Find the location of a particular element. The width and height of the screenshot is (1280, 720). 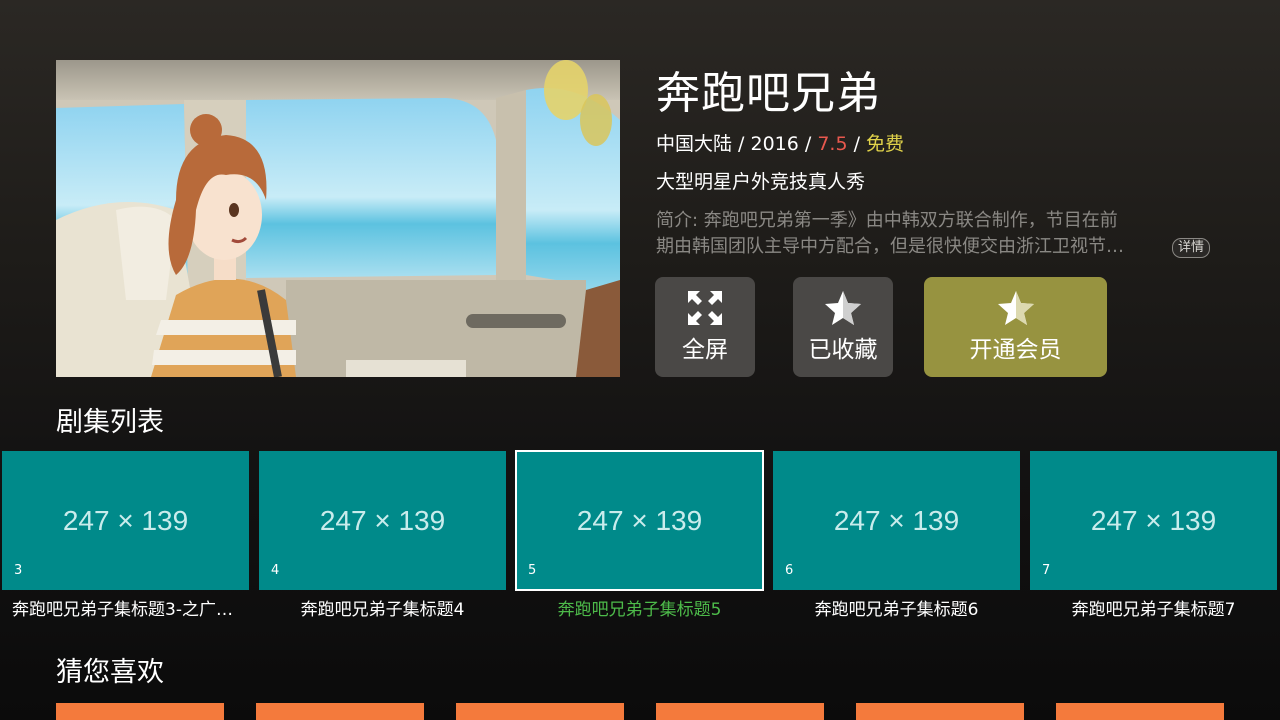

fullscreen-arrows-icon is located at coordinates (705, 308).